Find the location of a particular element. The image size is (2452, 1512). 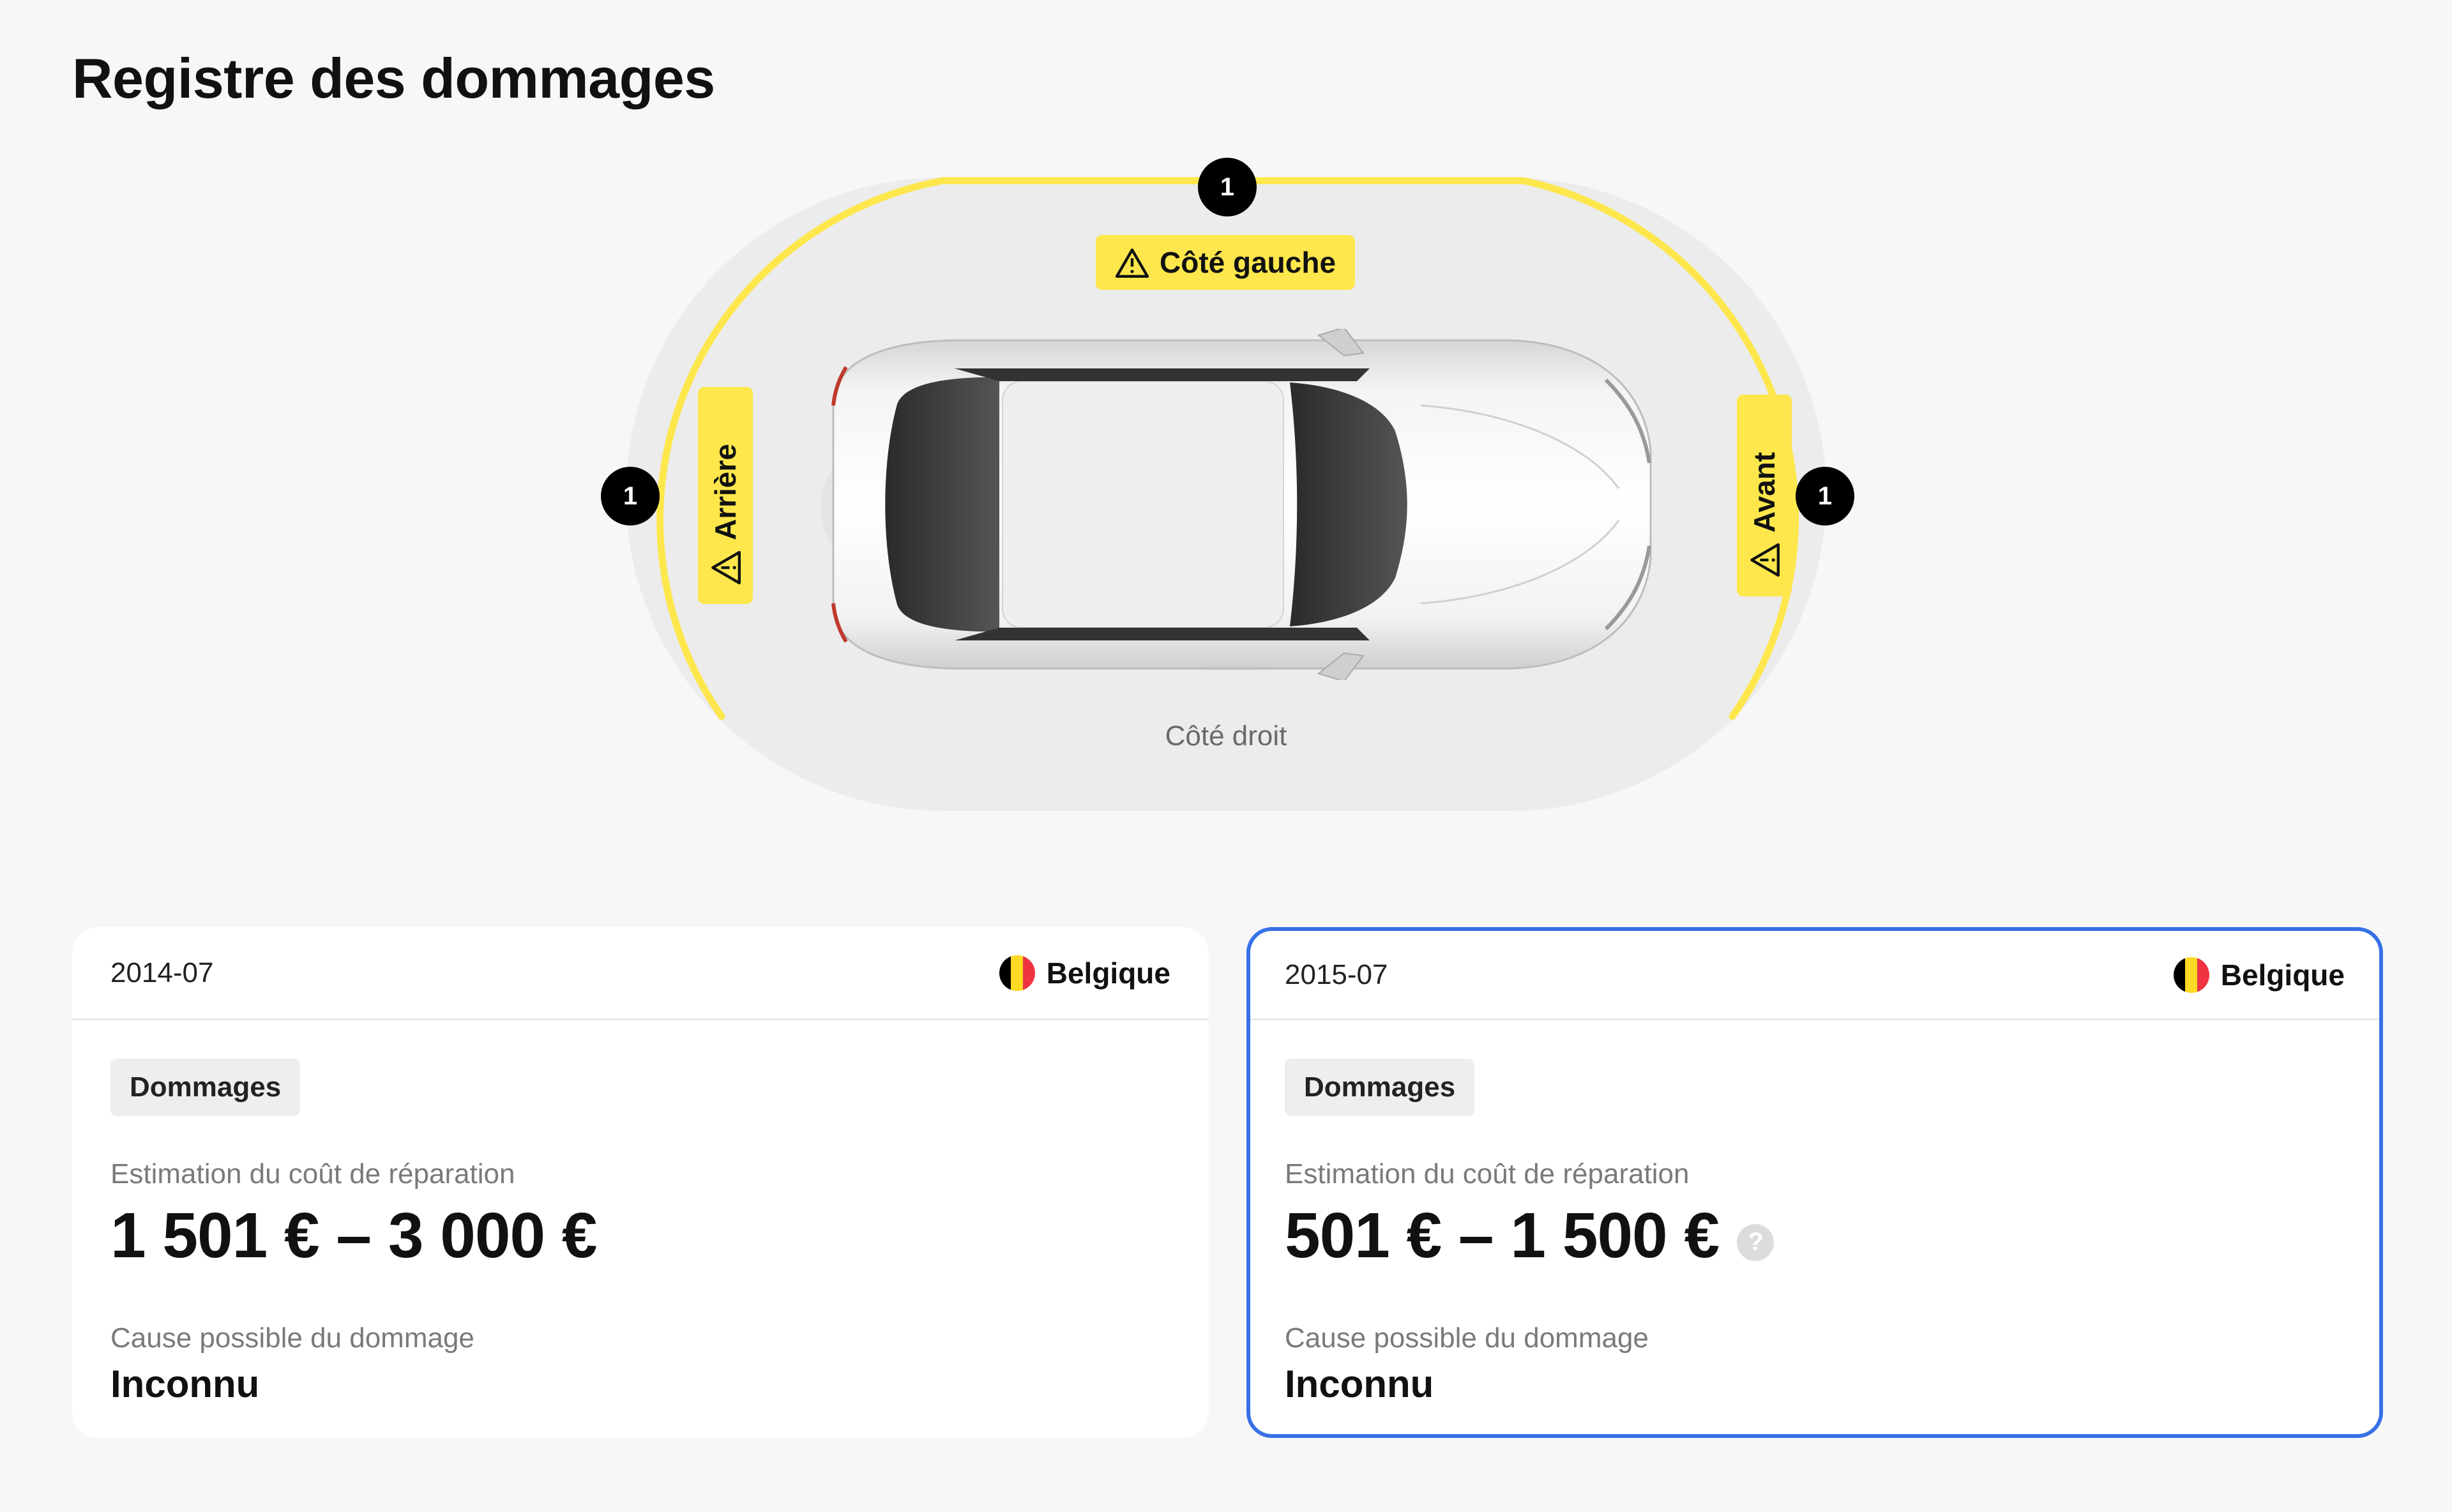

front-damage-count: 1 is located at coordinates (1825, 496).